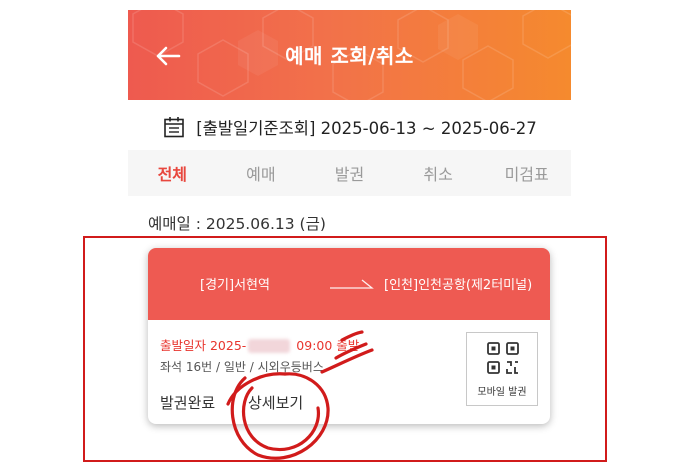 The height and width of the screenshot is (466, 690). Describe the element at coordinates (269, 345) in the screenshot. I see `redacted-date` at that location.